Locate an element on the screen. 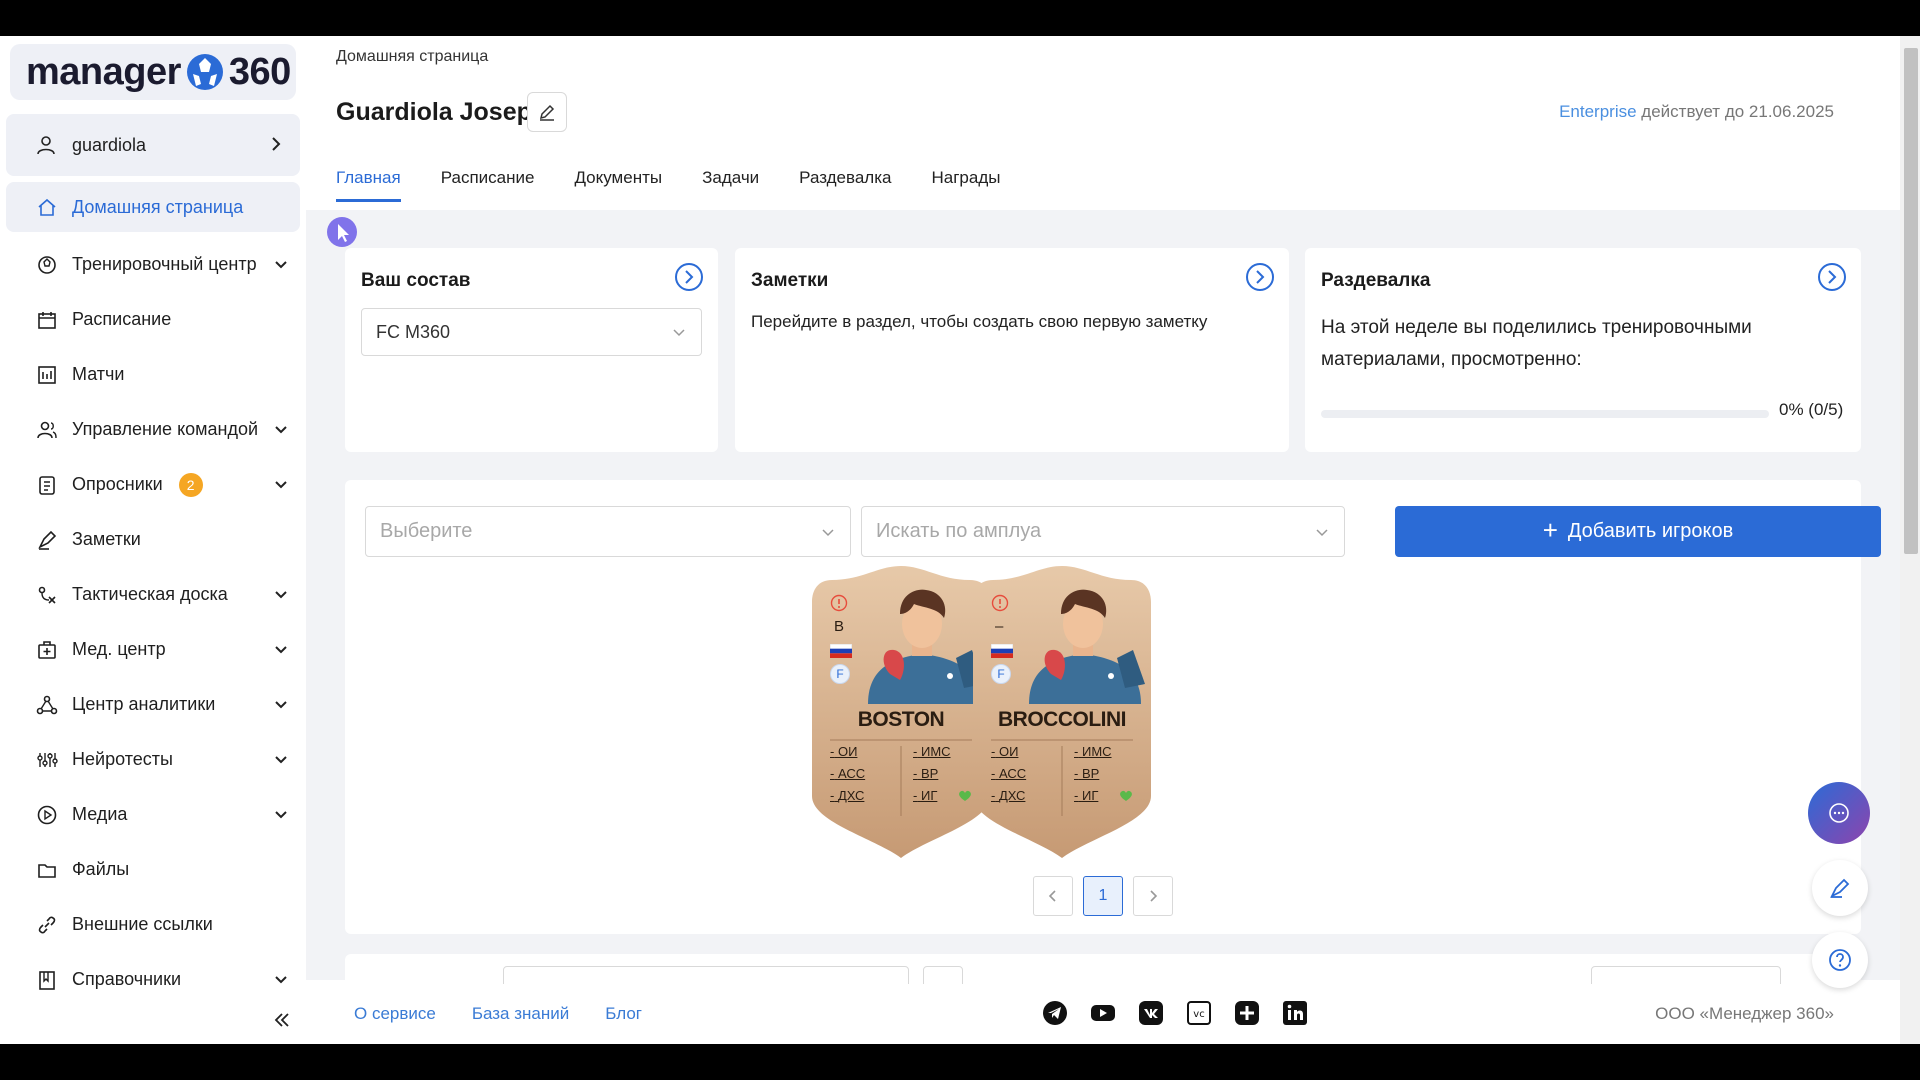  plus-icon is located at coordinates (1247, 1013).